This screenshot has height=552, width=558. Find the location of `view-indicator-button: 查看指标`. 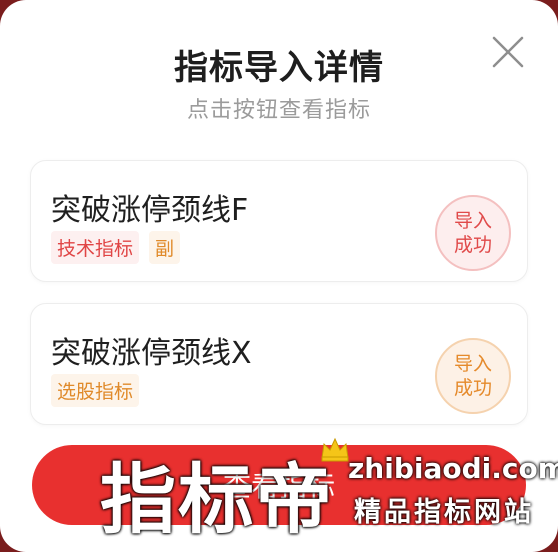

view-indicator-button: 查看指标 is located at coordinates (279, 485).